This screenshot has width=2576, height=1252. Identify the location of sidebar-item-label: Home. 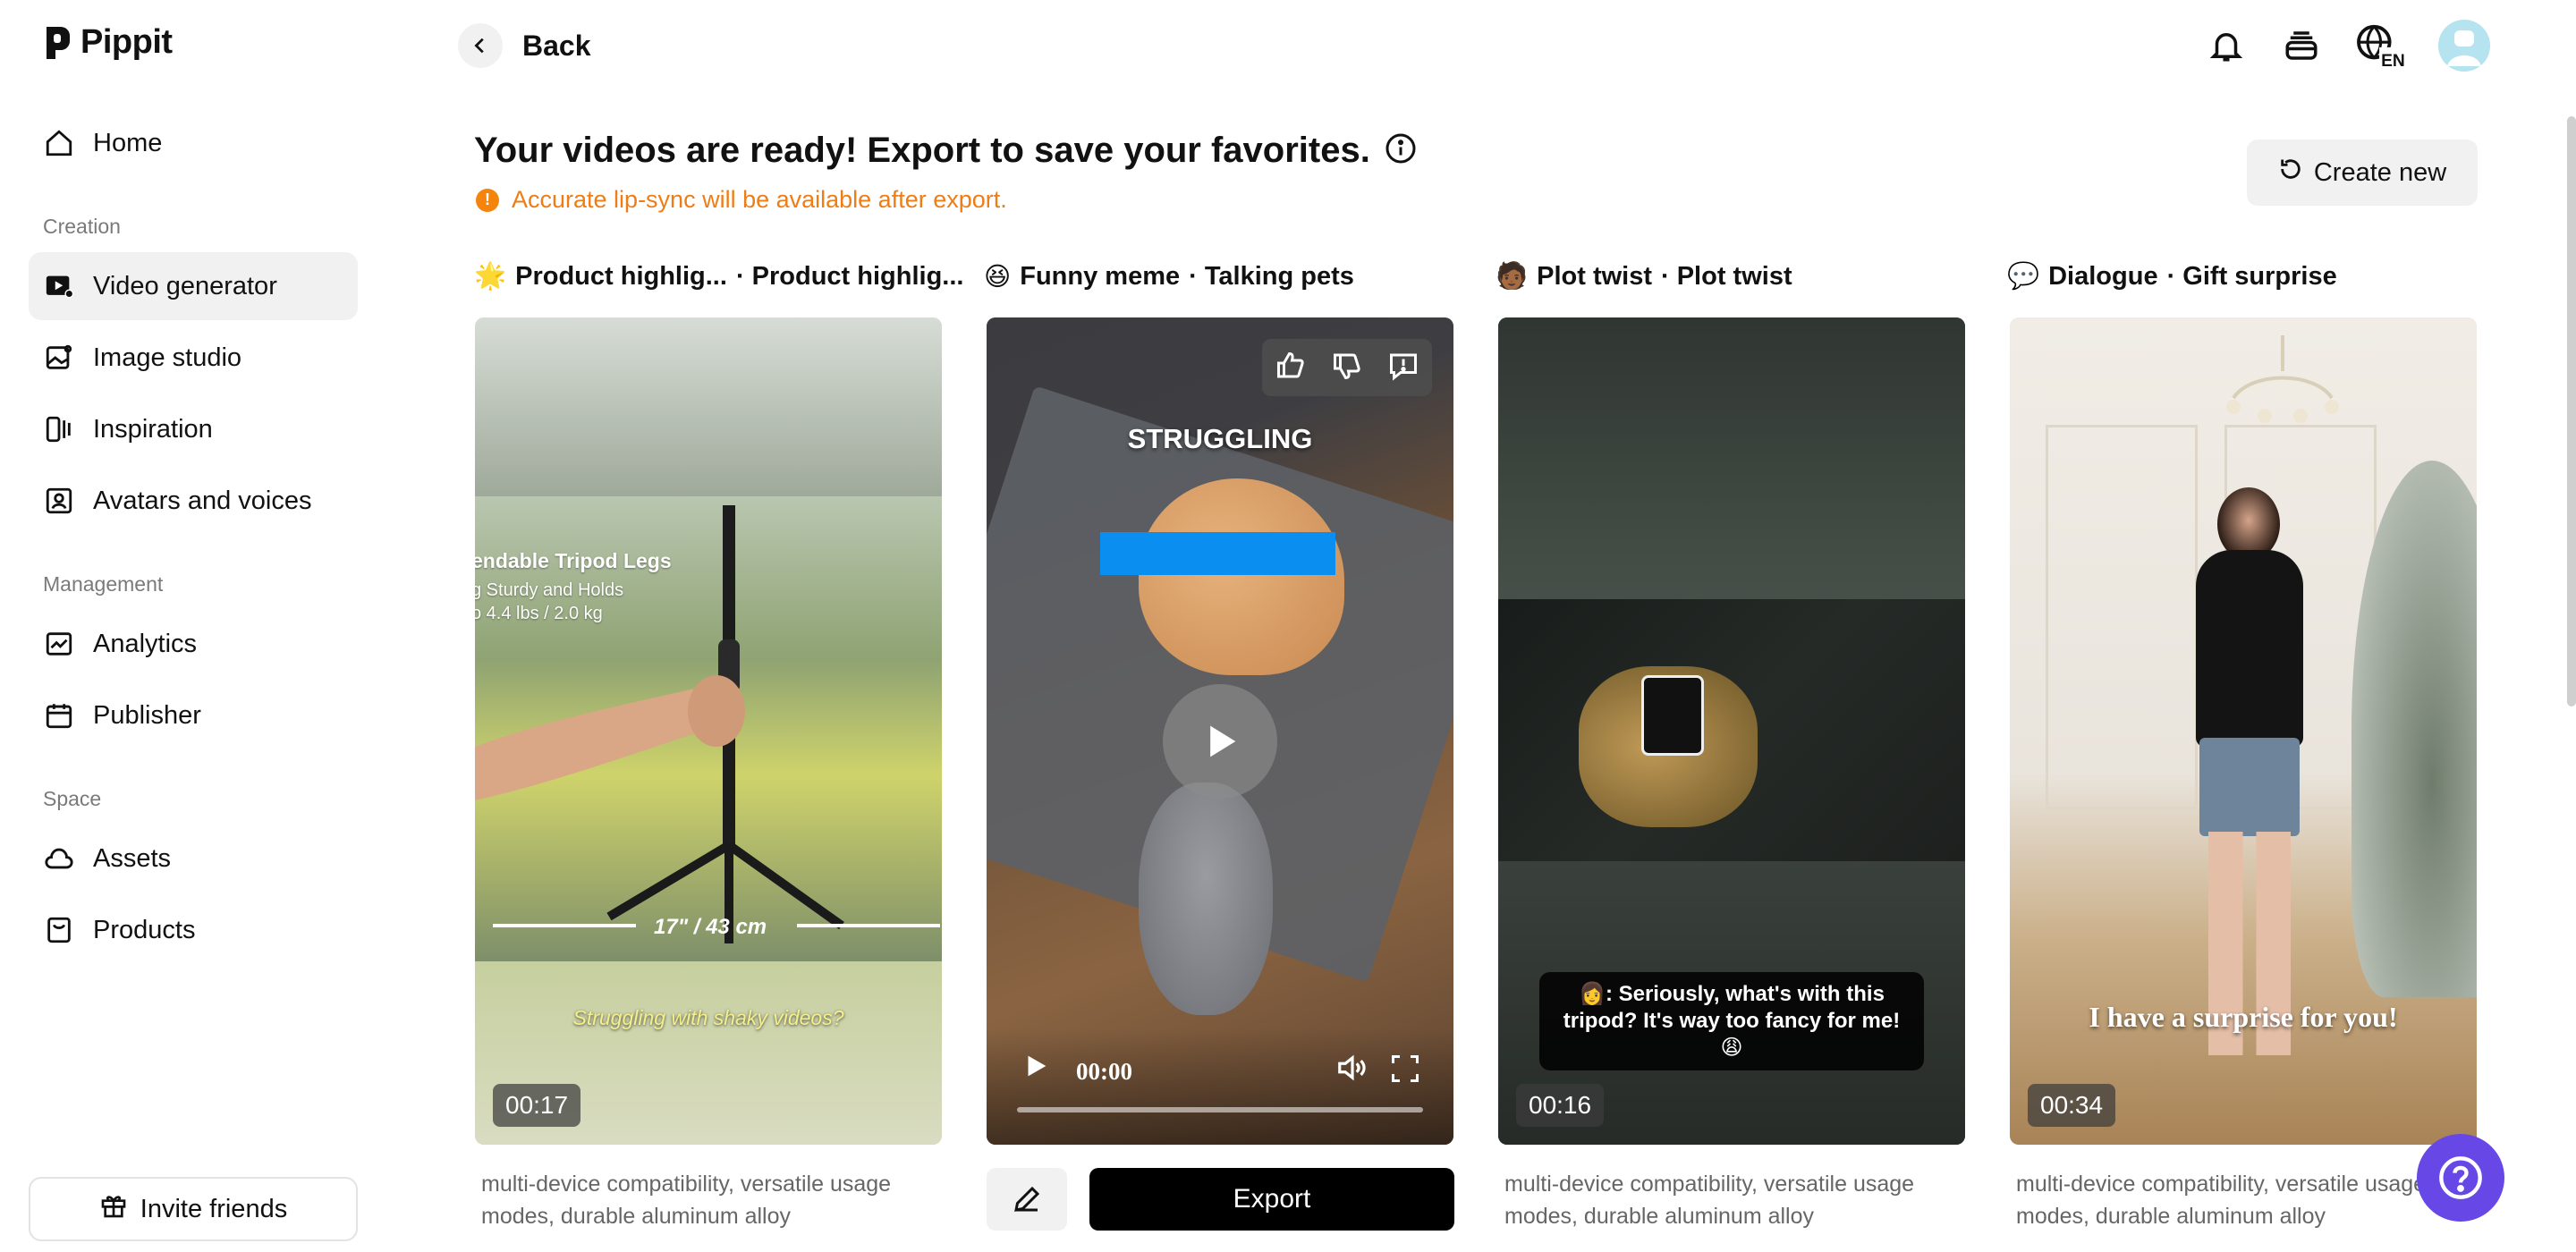
(128, 143).